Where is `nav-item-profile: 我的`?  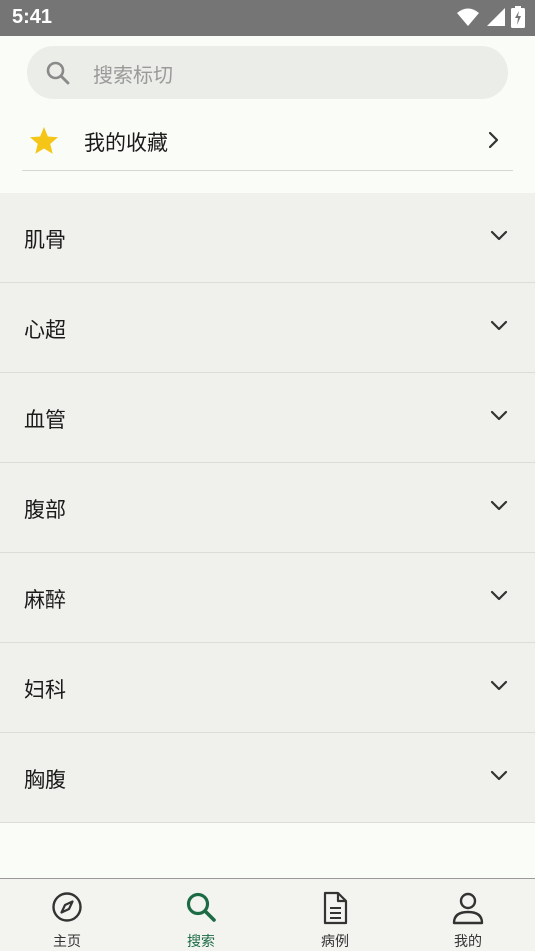
nav-item-profile: 我的 is located at coordinates (468, 915).